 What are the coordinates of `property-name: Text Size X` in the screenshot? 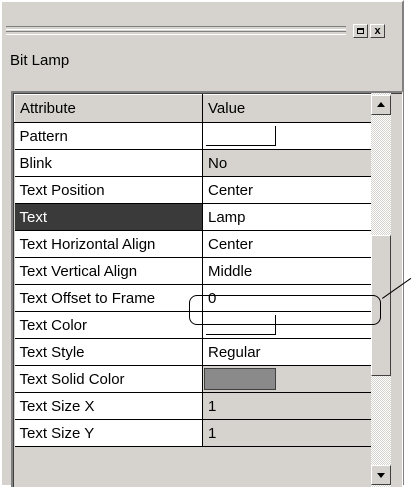 It's located at (108, 406).